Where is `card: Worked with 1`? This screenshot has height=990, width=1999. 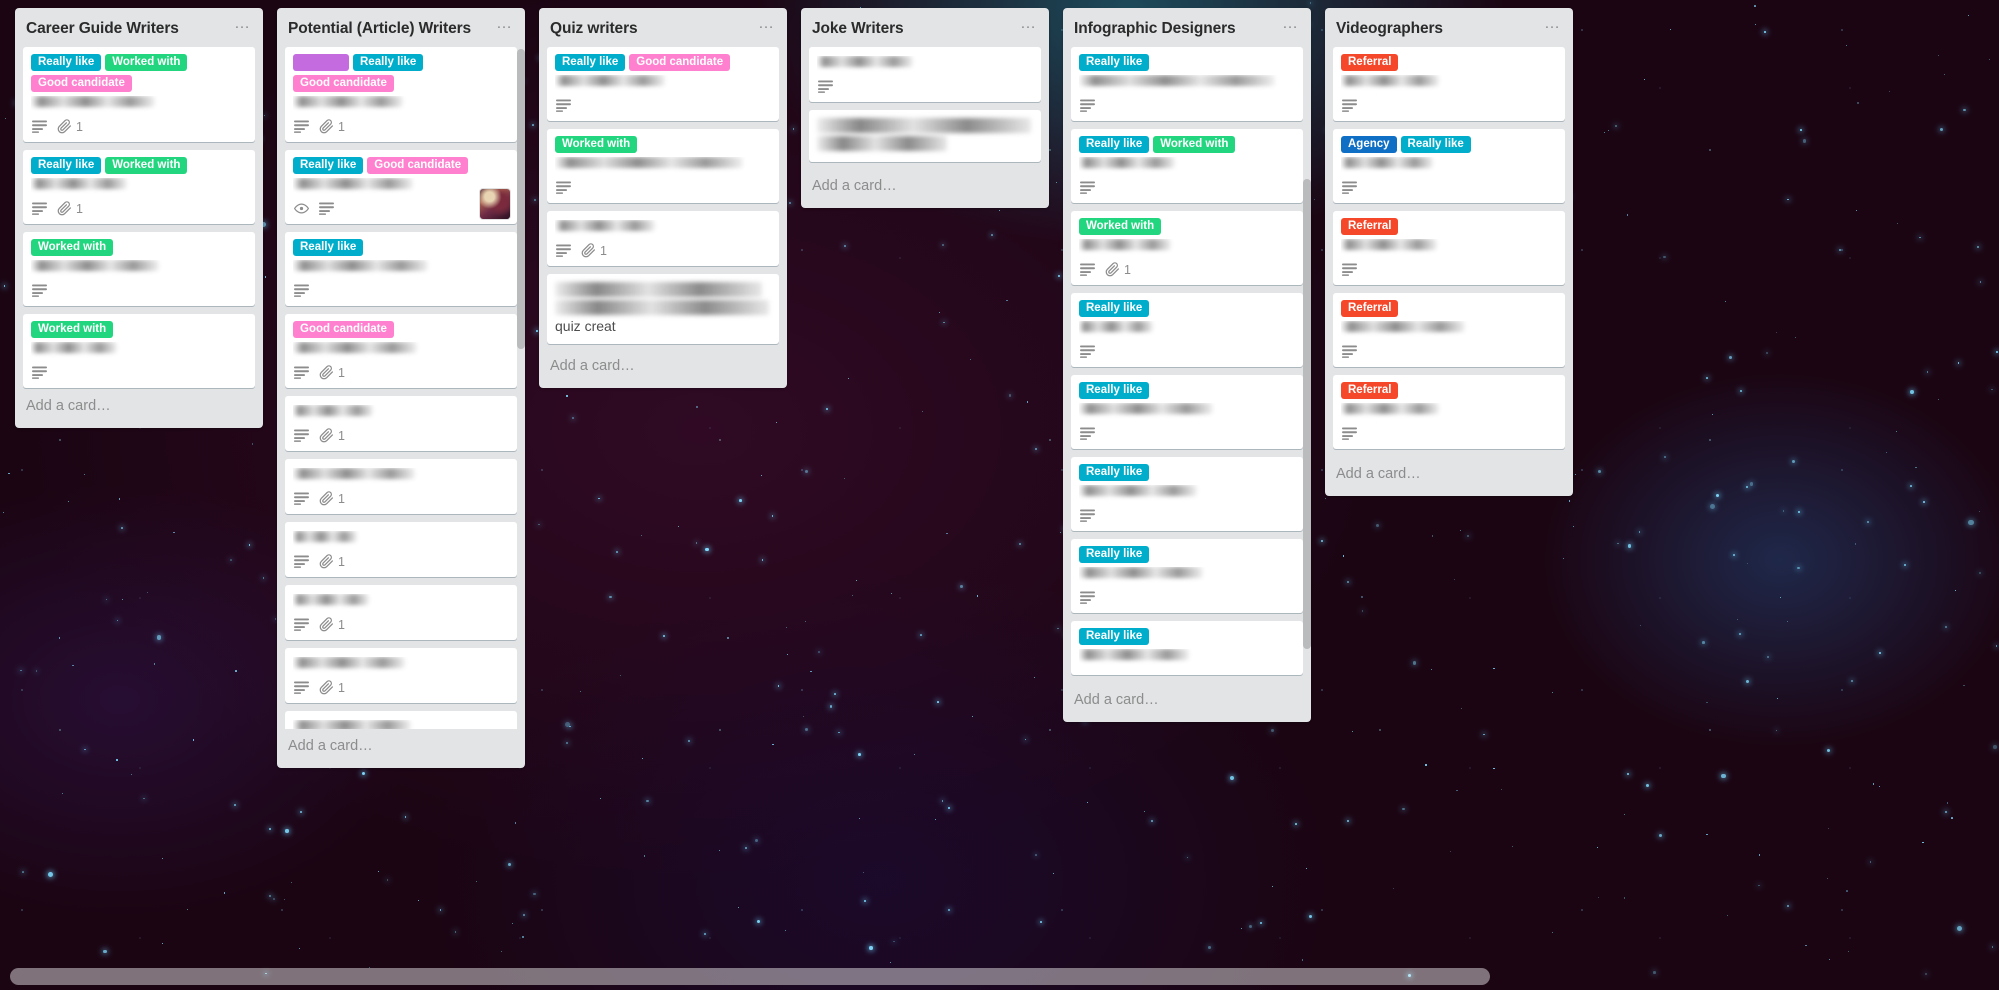 card: Worked with 1 is located at coordinates (1187, 248).